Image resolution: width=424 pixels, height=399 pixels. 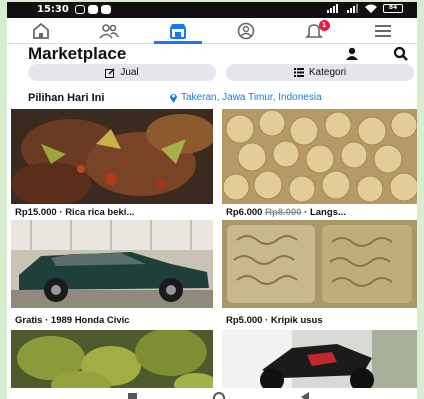 I want to click on location-link: Takeran, Jawa Timur, Indonesia, so click(x=245, y=97).